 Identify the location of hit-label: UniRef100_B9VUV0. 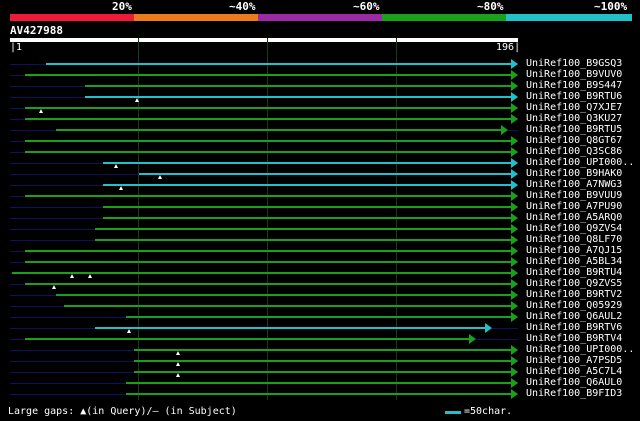
(574, 74).